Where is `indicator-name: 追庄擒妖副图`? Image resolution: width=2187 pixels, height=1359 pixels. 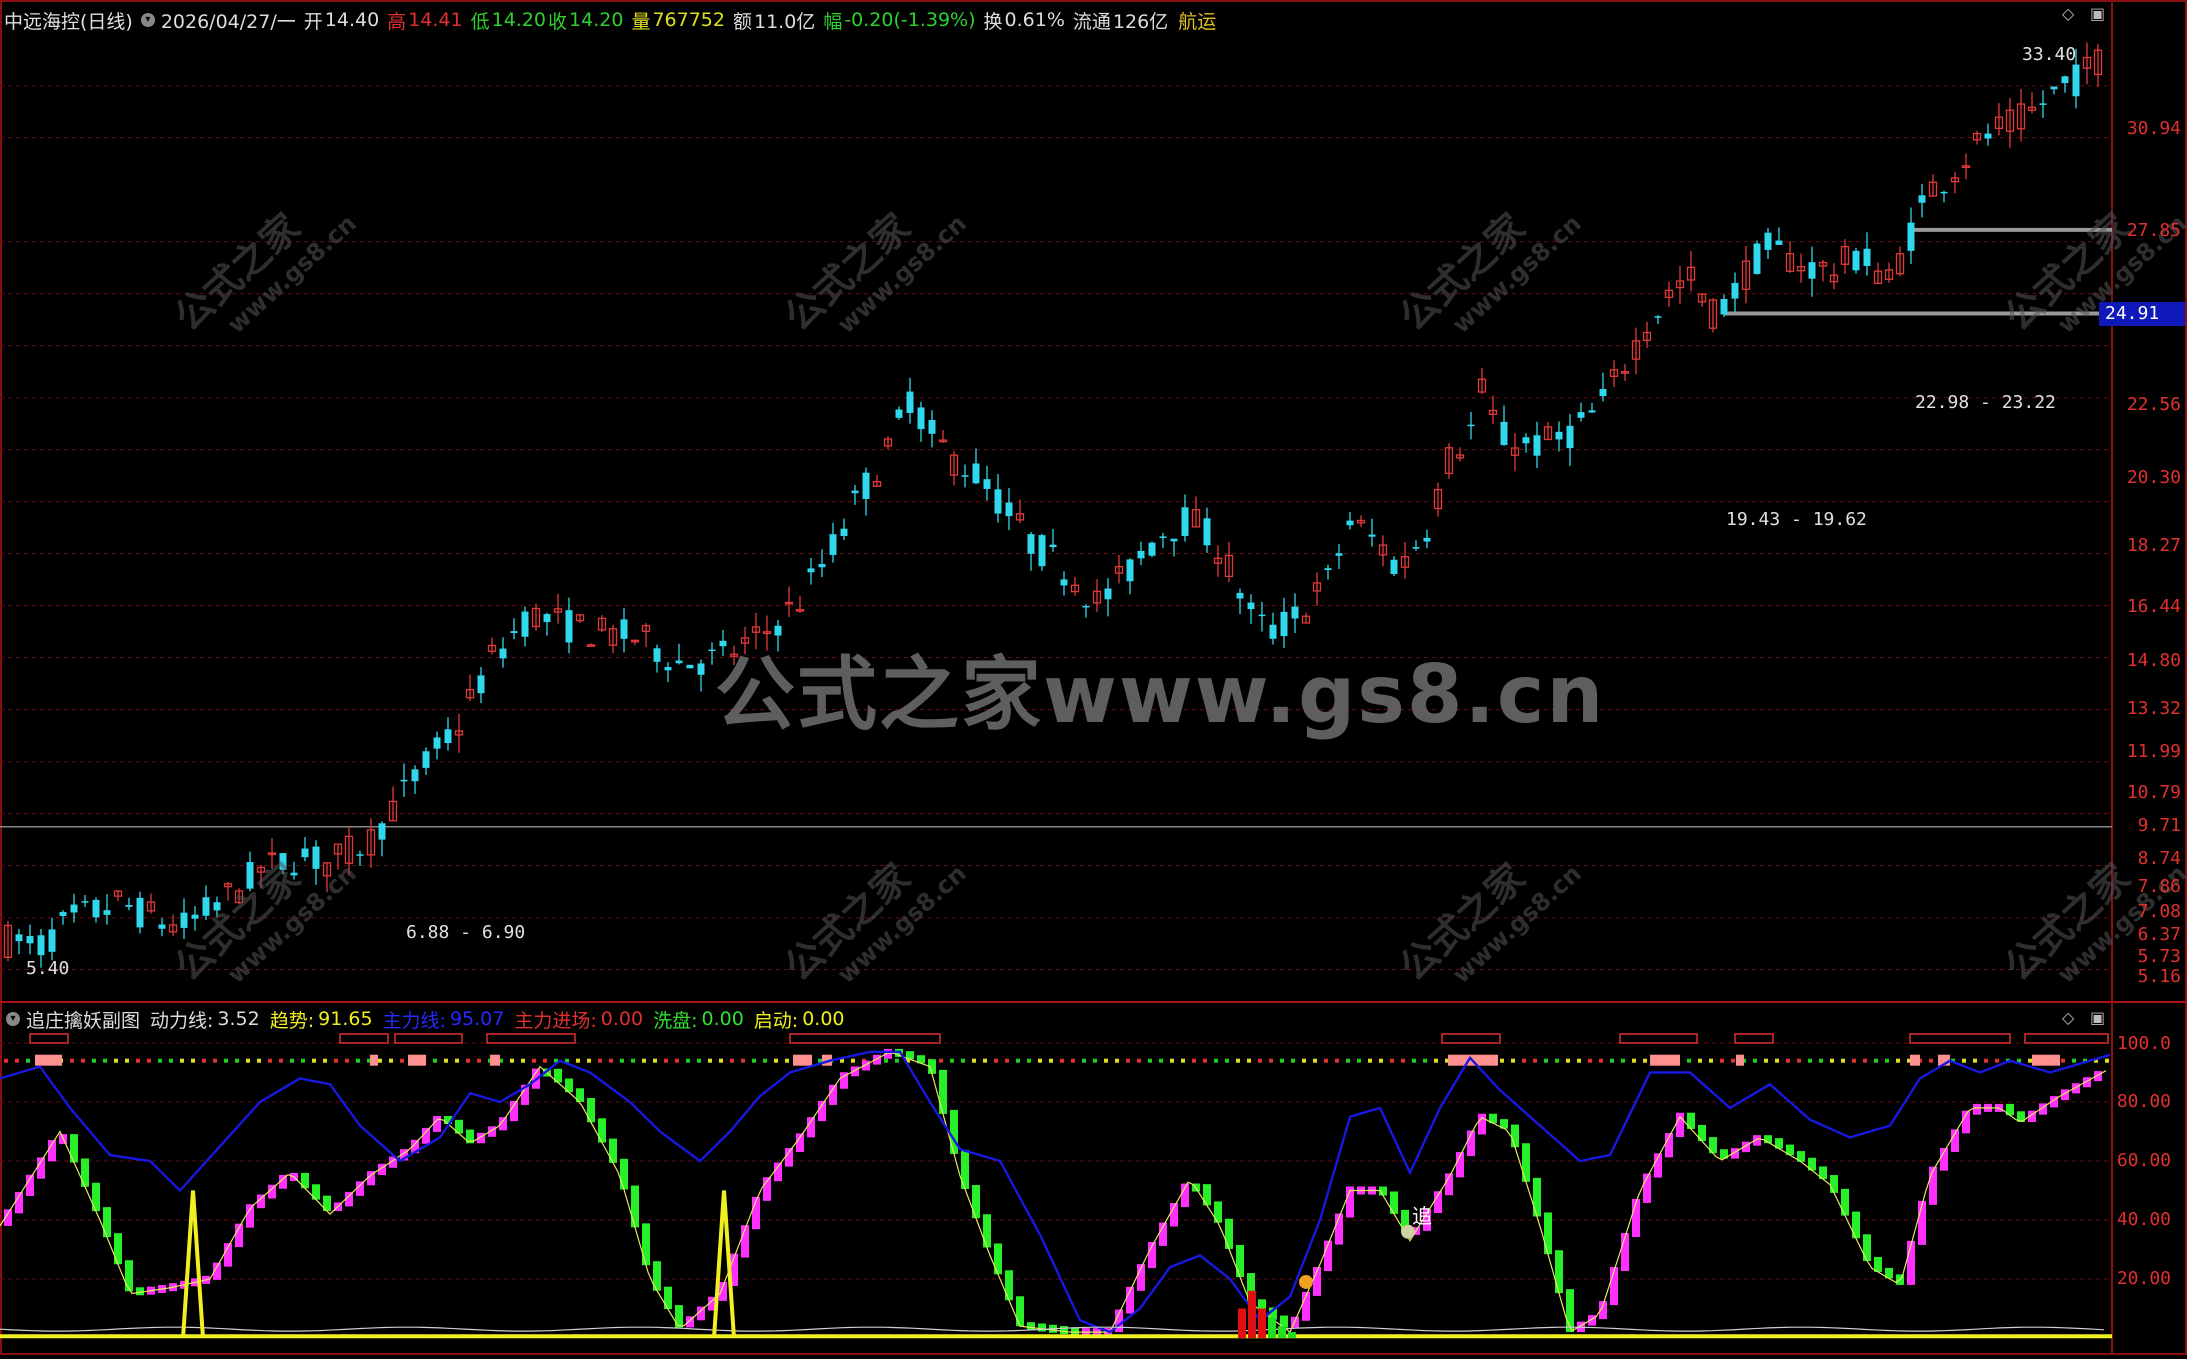 indicator-name: 追庄擒妖副图 is located at coordinates (83, 1019).